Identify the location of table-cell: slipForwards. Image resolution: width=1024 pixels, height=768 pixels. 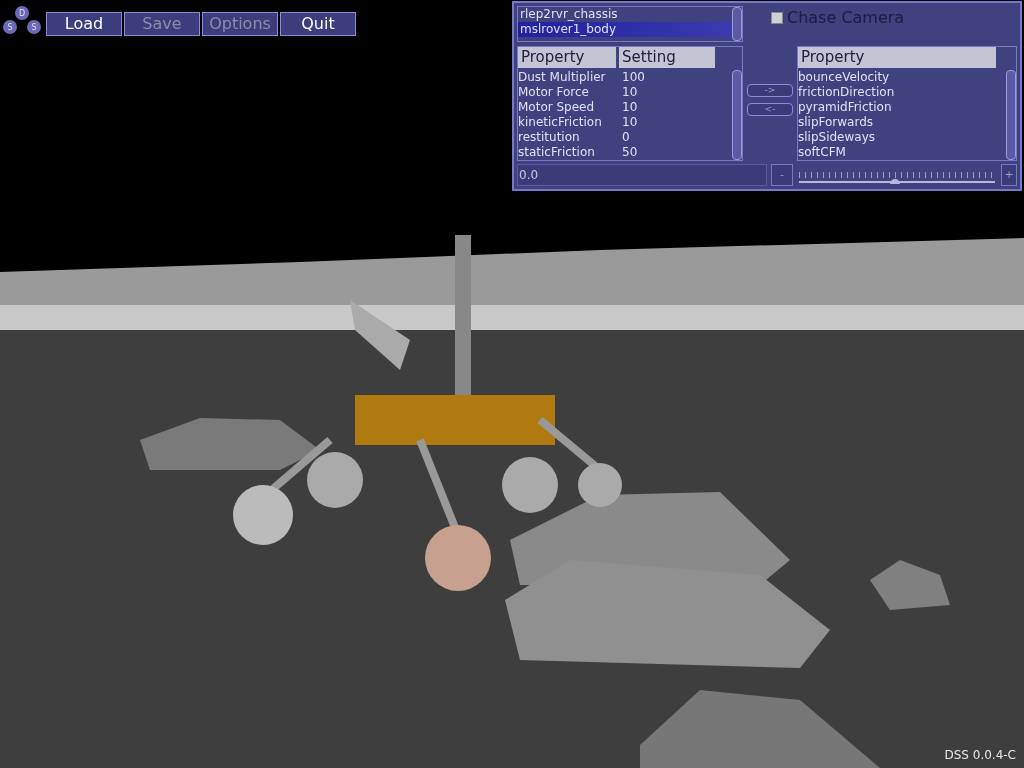
(902, 122).